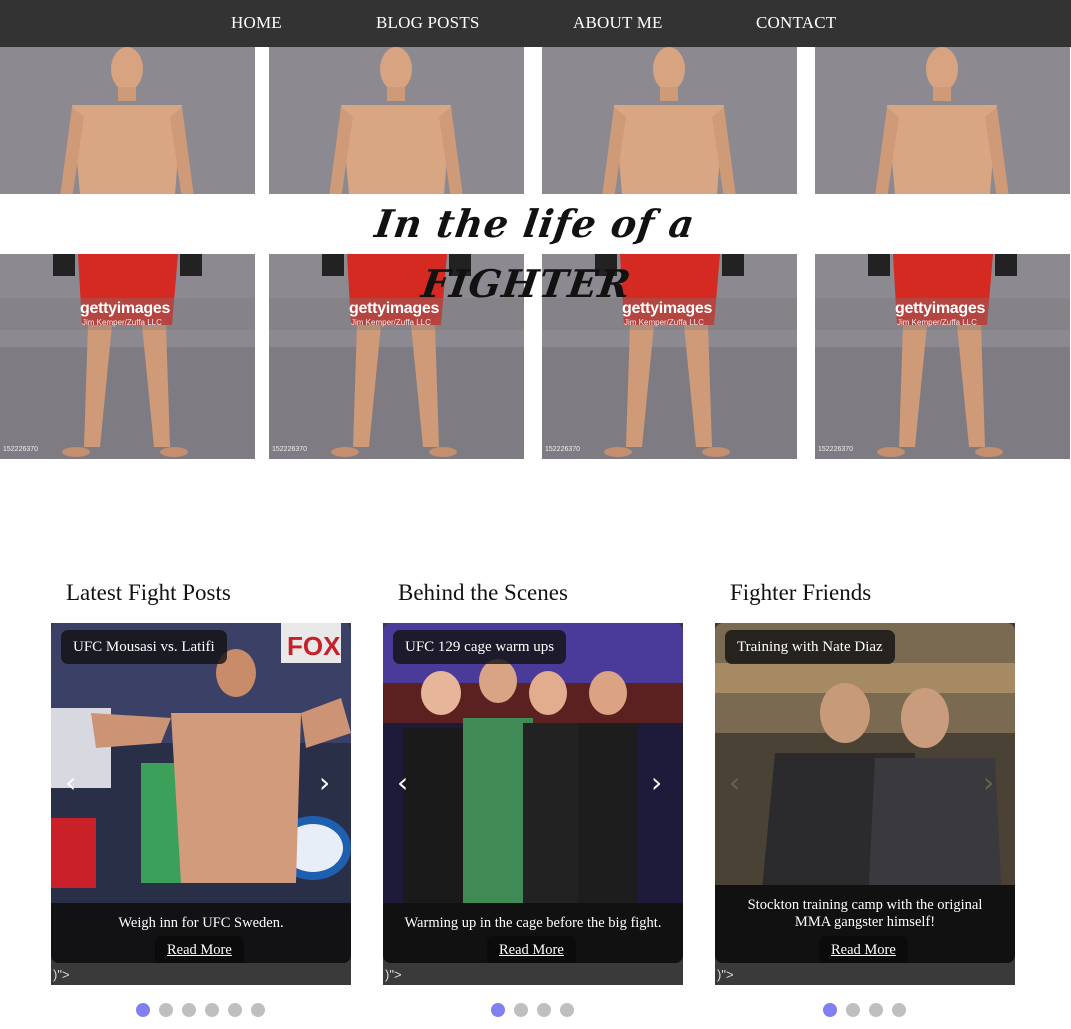 The width and height of the screenshot is (1071, 1029). I want to click on hero-title: In the life of a FIGHTER, so click(535, 253).